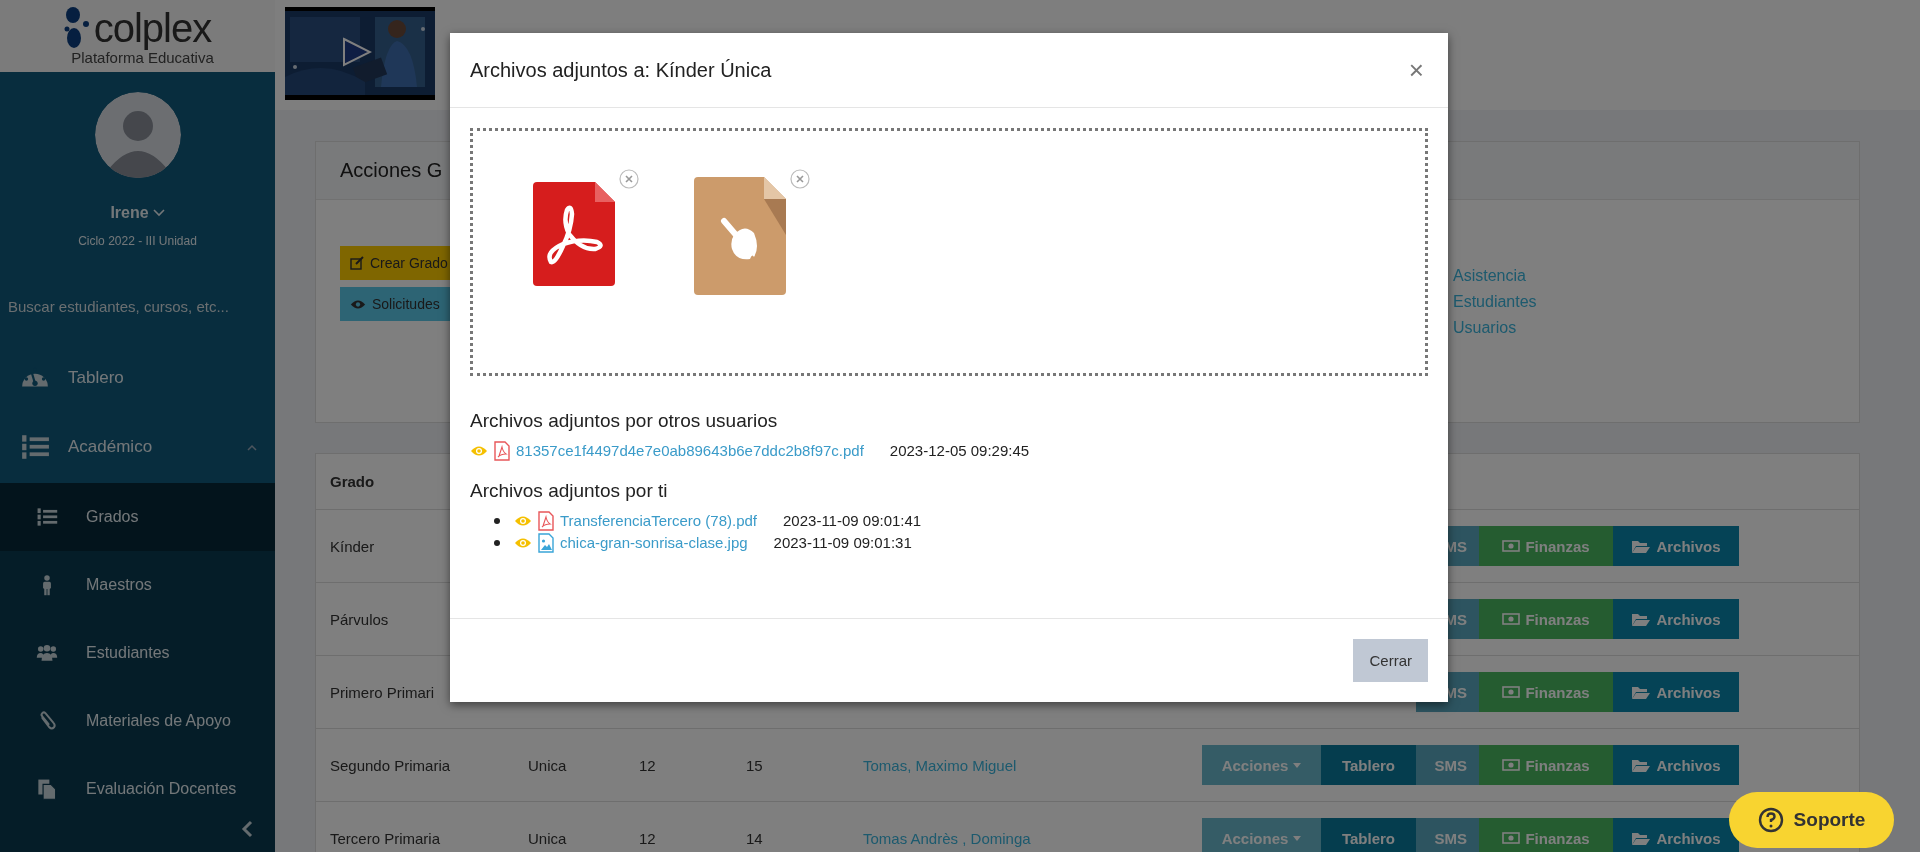 The height and width of the screenshot is (852, 1920). I want to click on school-cycle: Ciclo 2022 - III Unidad, so click(137, 241).